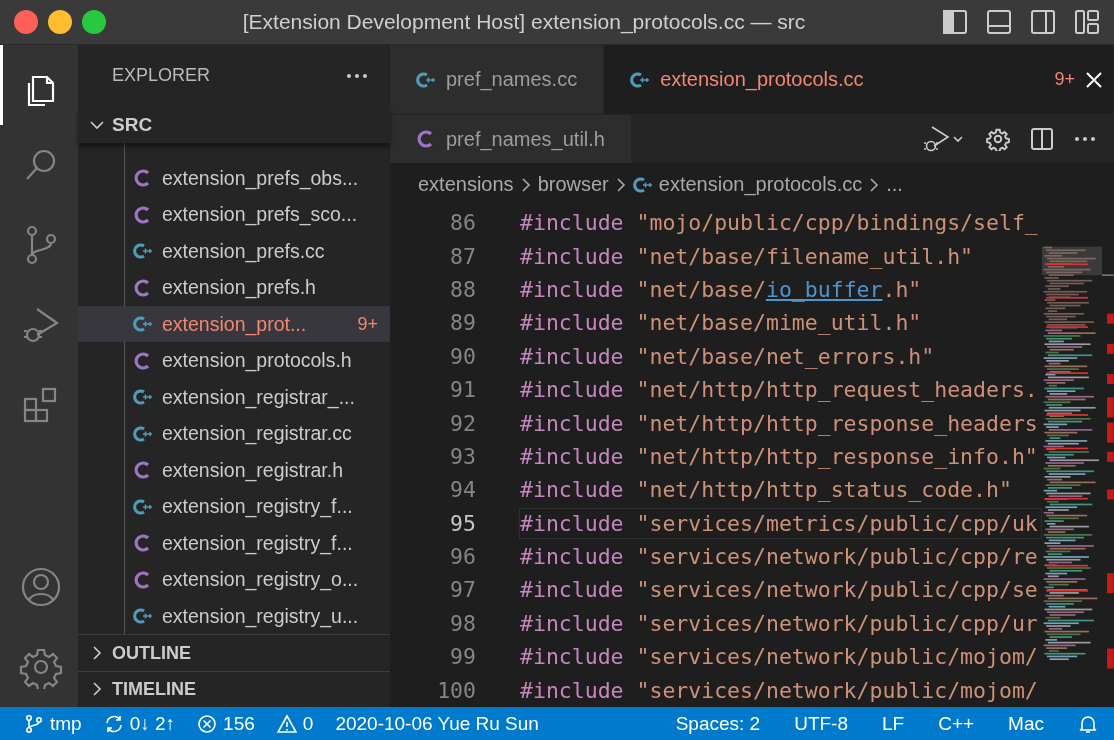 Image resolution: width=1114 pixels, height=740 pixels. Describe the element at coordinates (207, 723) in the screenshot. I see `error-icon` at that location.